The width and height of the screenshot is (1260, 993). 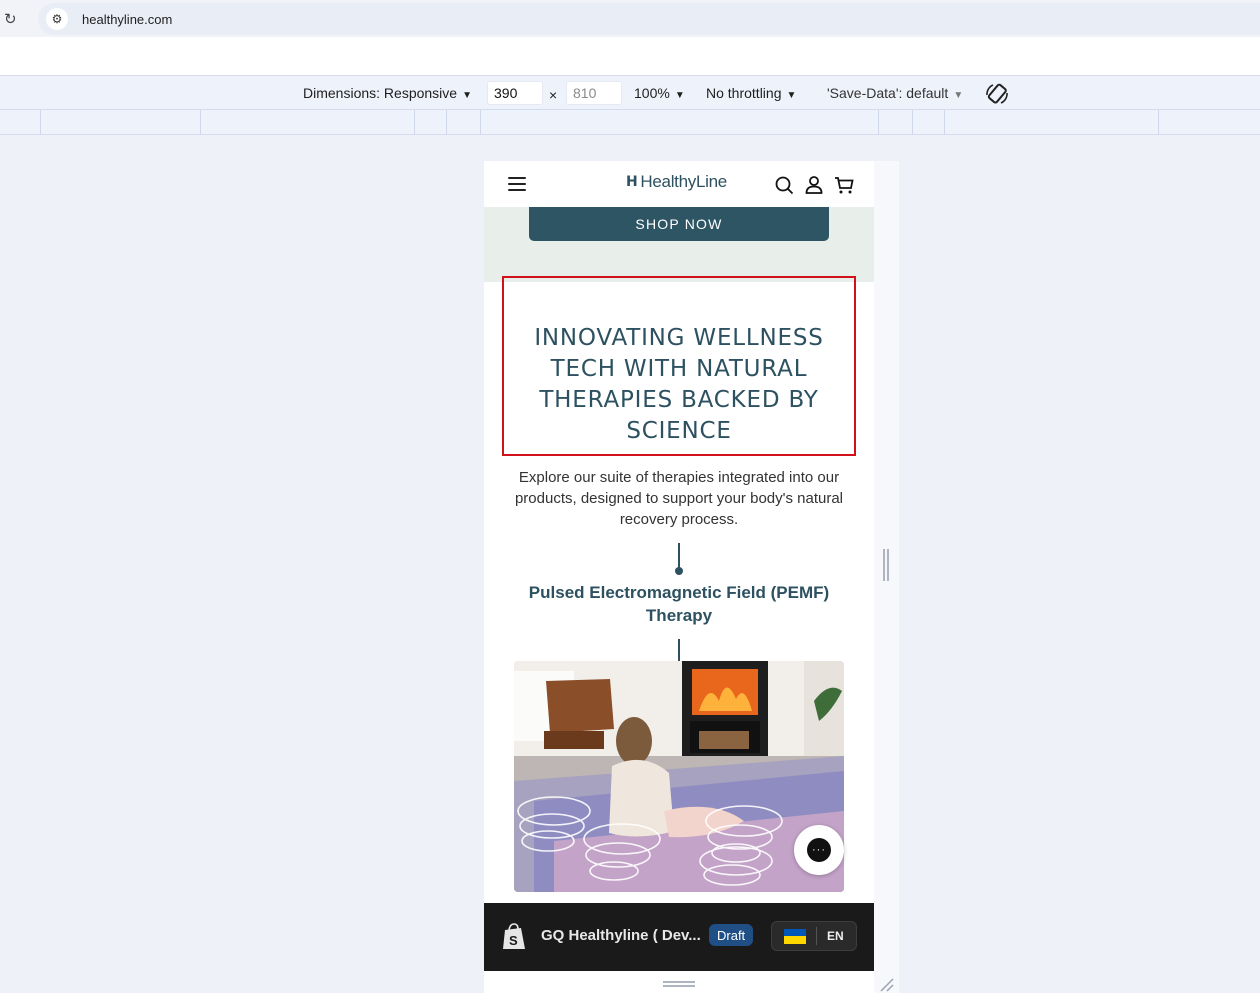 What do you see at coordinates (886, 984) in the screenshot?
I see `resize-corner-icon` at bounding box center [886, 984].